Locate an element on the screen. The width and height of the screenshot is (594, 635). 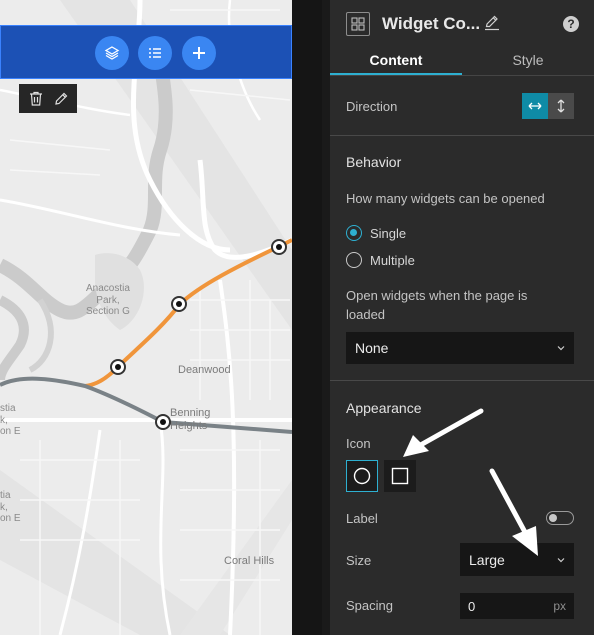
size-select: Large is located at coordinates (517, 559).